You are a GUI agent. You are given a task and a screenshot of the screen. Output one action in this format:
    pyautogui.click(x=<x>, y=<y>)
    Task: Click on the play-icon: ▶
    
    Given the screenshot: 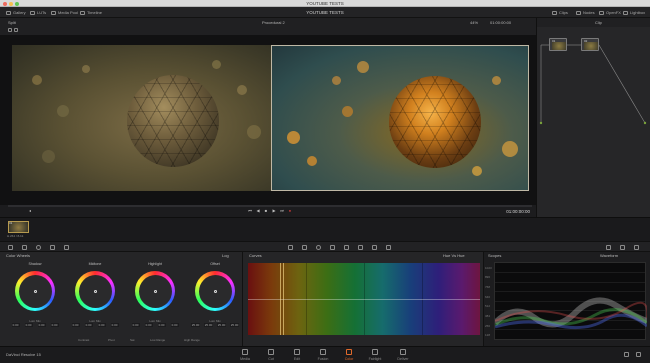 What is the action you would take?
    pyautogui.click(x=274, y=211)
    